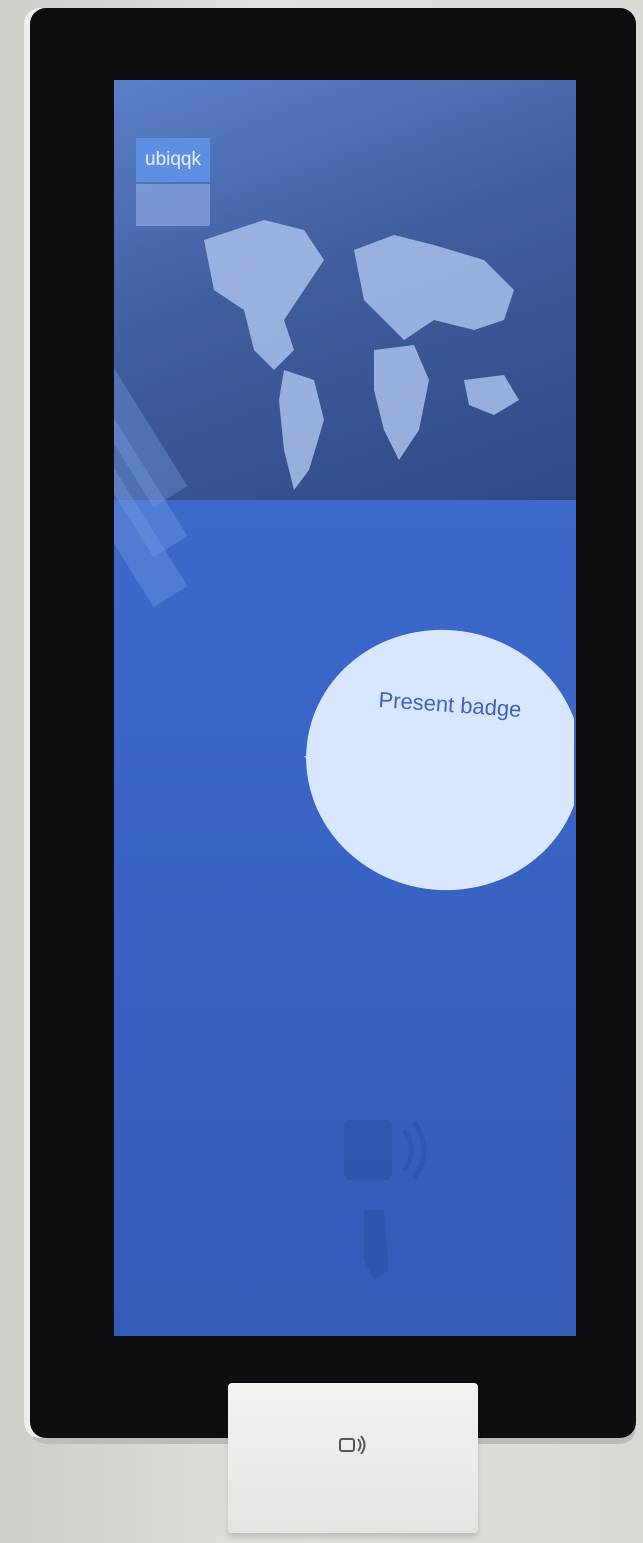 The width and height of the screenshot is (643, 1543). What do you see at coordinates (361, 355) in the screenshot?
I see `world-map-icon` at bounding box center [361, 355].